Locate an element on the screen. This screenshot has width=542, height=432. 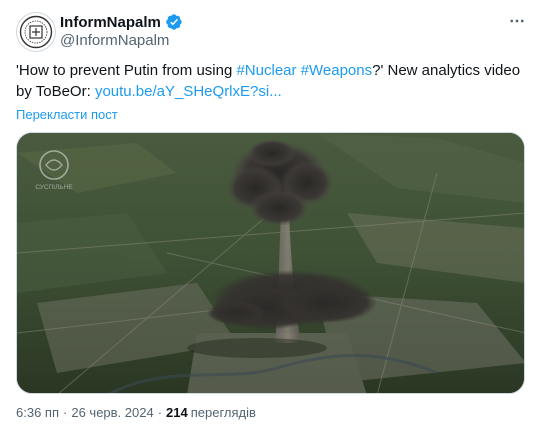
tweet-text-part: 'How to prevent Putin from using is located at coordinates (126, 70).